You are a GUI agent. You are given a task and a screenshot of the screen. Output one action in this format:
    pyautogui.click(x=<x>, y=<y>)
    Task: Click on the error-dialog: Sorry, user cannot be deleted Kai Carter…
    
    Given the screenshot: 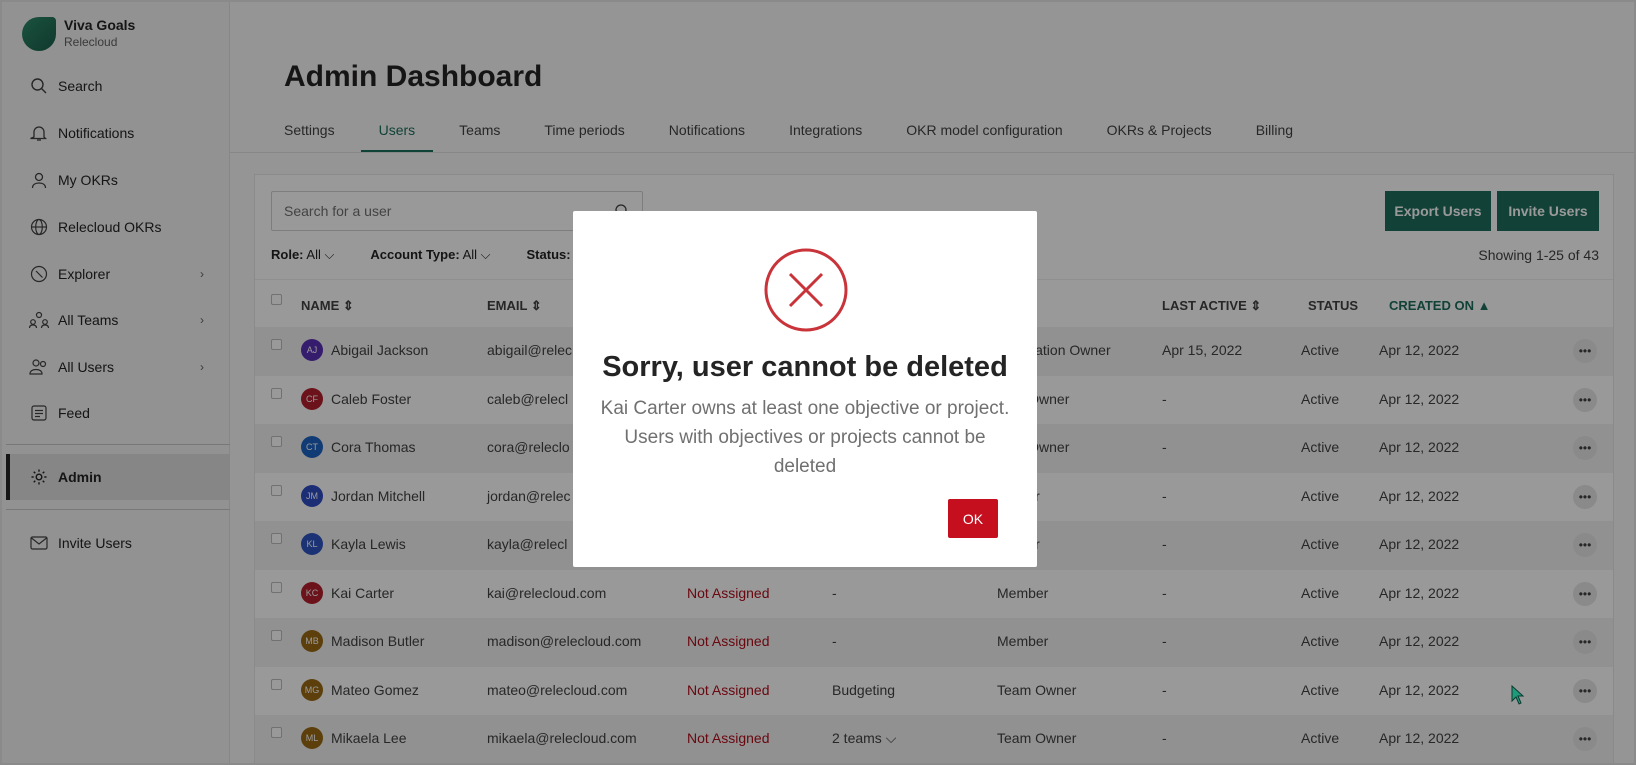 What is the action you would take?
    pyautogui.click(x=805, y=389)
    